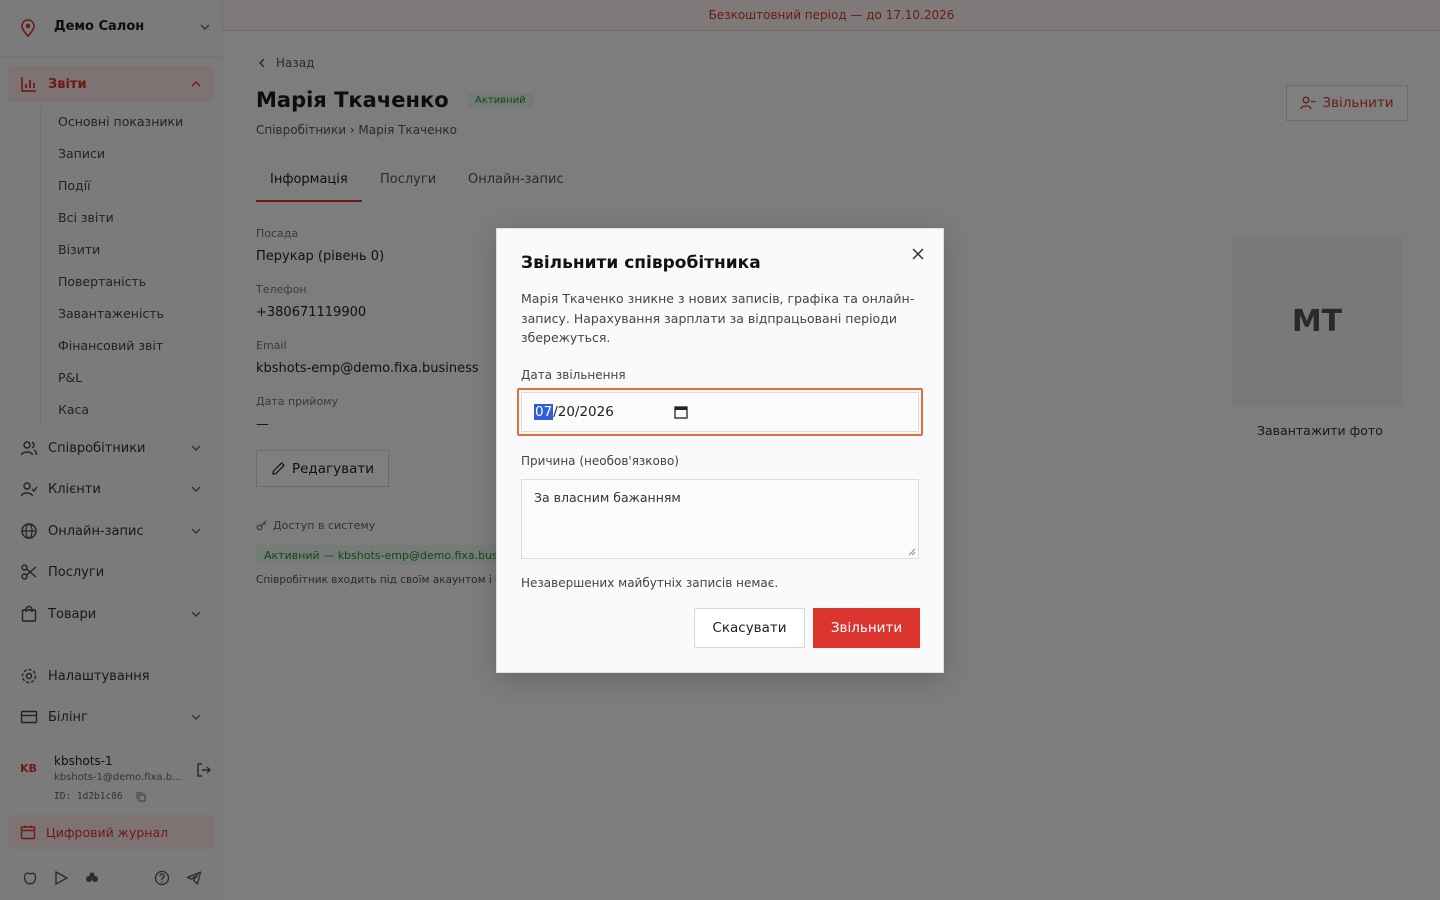 This screenshot has width=1440, height=900. Describe the element at coordinates (573, 375) in the screenshot. I see `dismiss-date-label: Дата звільнення` at that location.